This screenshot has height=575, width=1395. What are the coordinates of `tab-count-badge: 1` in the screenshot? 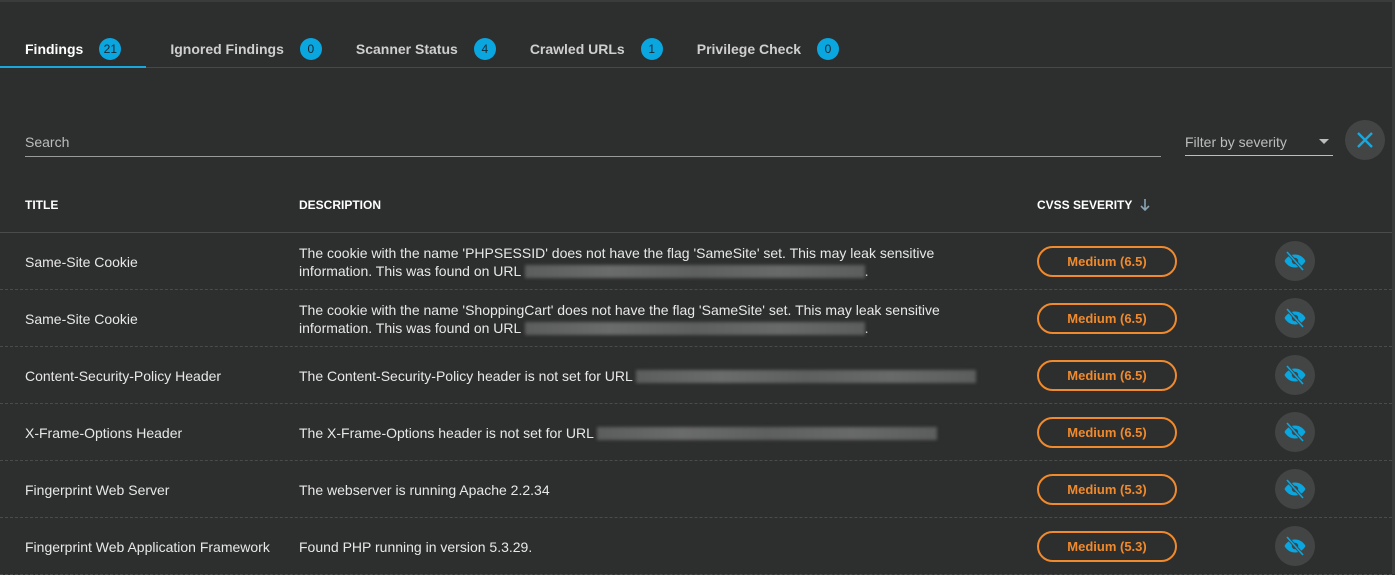 It's located at (651, 48).